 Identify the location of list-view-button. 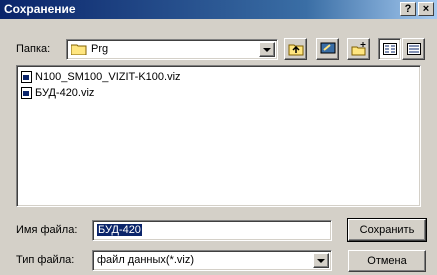
(389, 49).